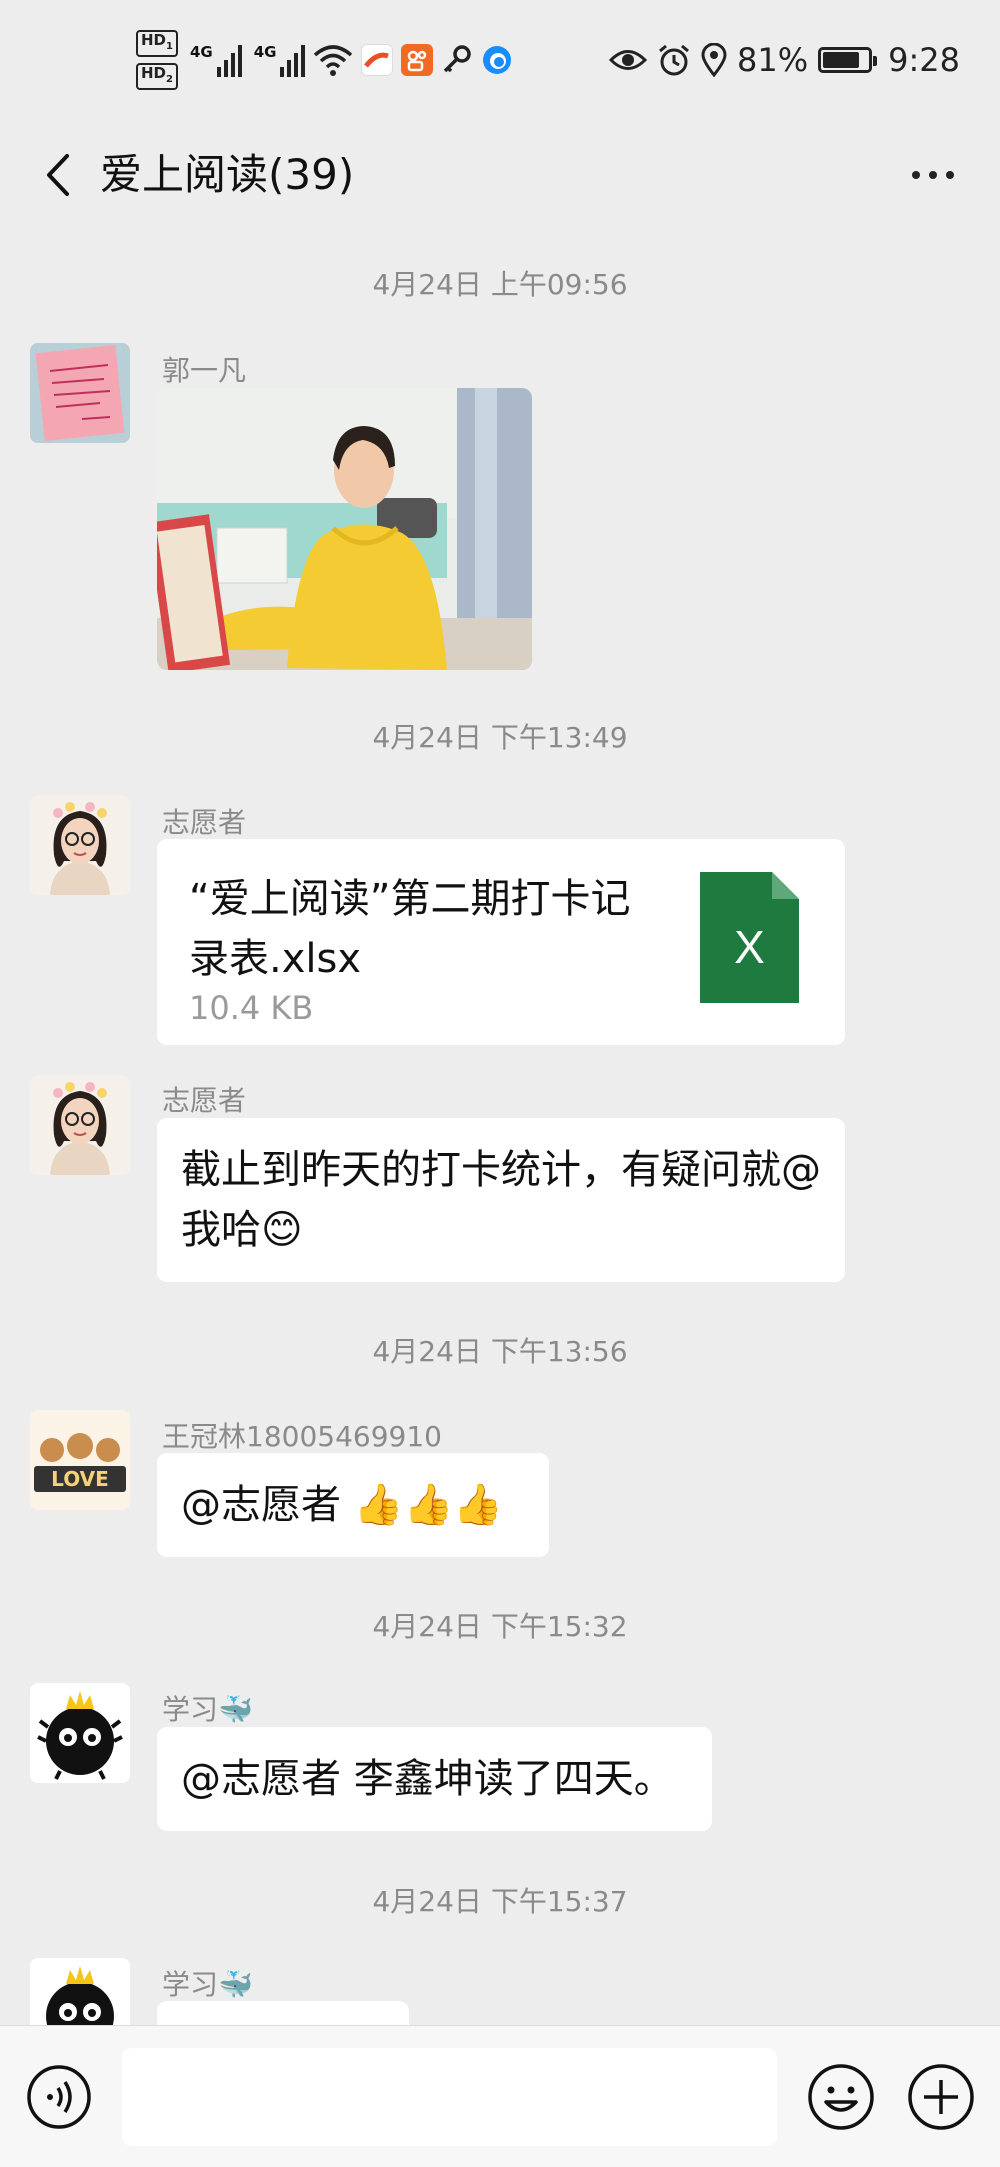  Describe the element at coordinates (458, 59) in the screenshot. I see `key-icon` at that location.